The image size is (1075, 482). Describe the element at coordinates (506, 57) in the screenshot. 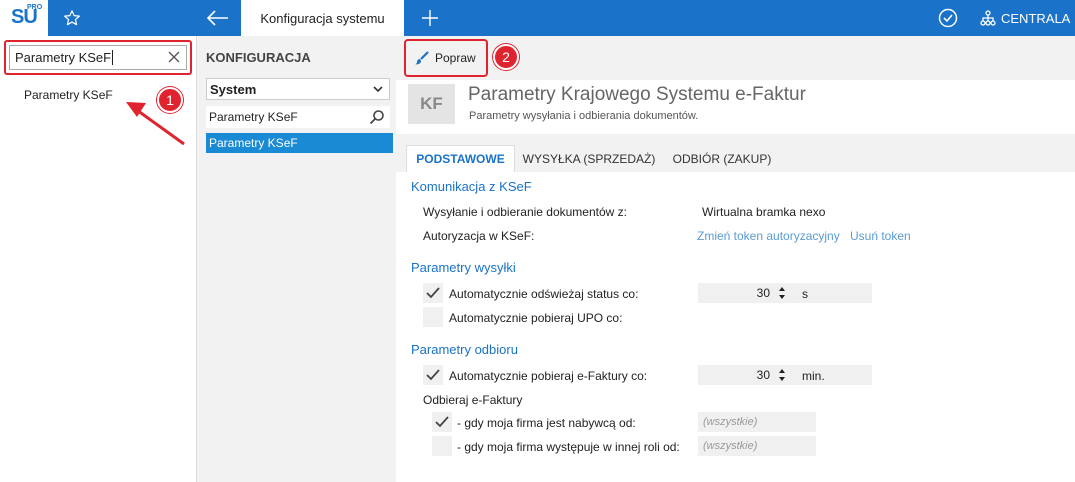

I see `annotation-badge-2: 2` at that location.